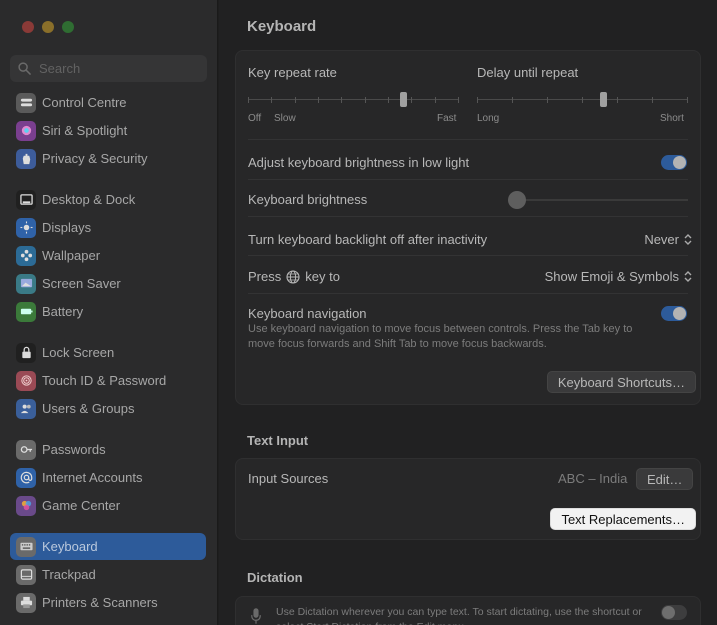 This screenshot has width=717, height=625. Describe the element at coordinates (108, 102) in the screenshot. I see `sidebar-item-control-centre: Control Centre` at that location.